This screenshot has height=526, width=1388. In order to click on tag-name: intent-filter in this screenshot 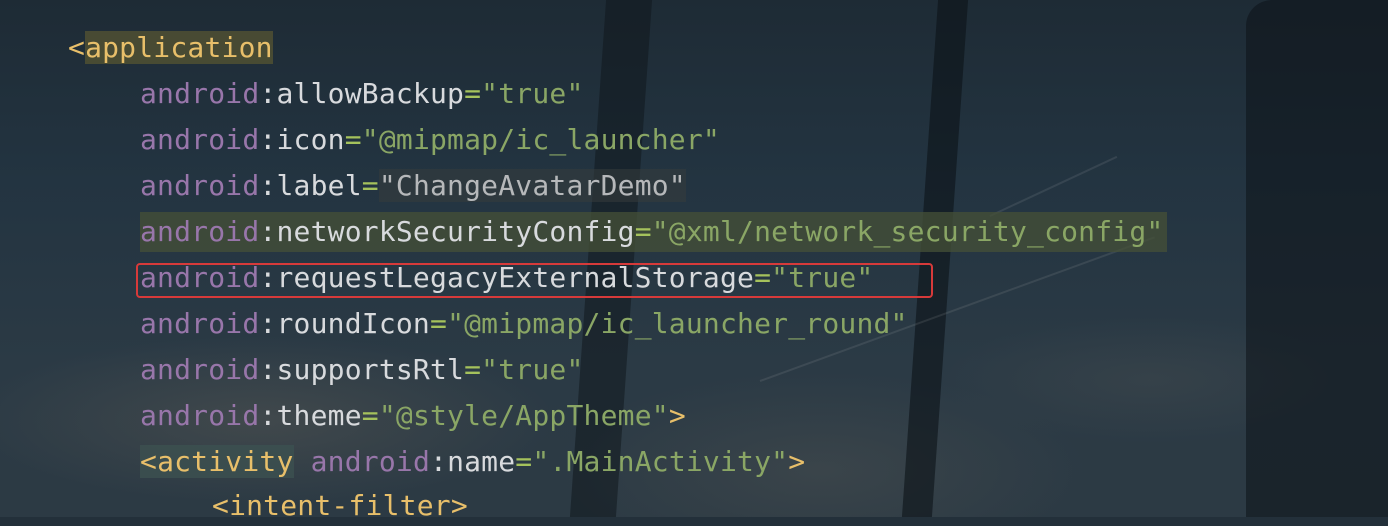, I will do `click(340, 505)`.